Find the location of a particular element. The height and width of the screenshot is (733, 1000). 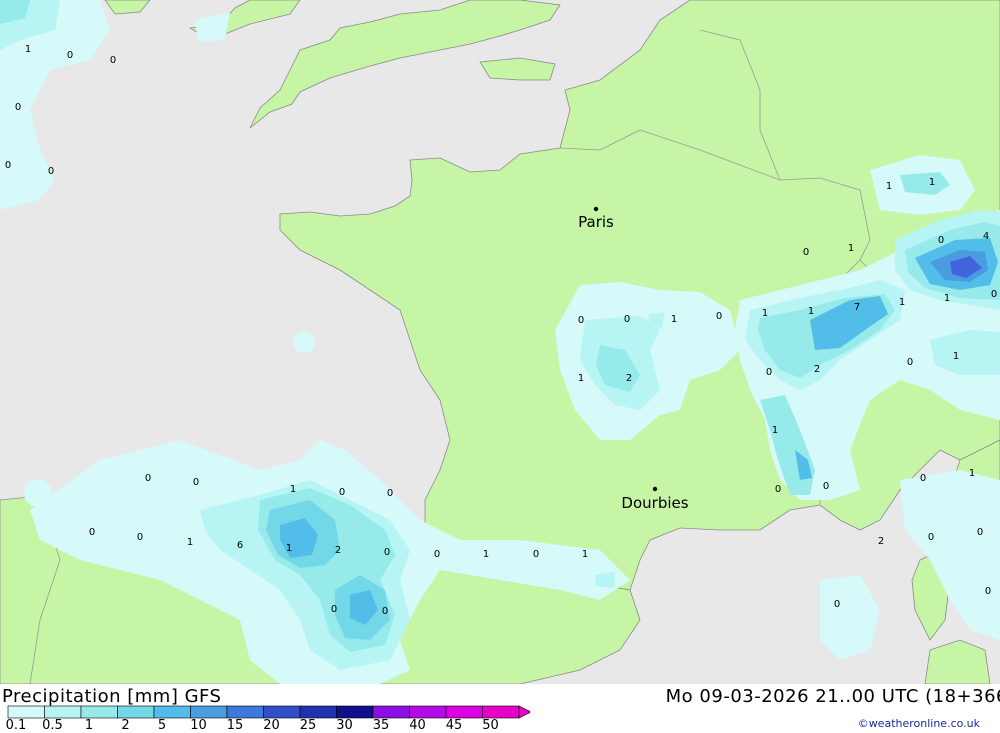

legend-colorbar is located at coordinates (268, 712).